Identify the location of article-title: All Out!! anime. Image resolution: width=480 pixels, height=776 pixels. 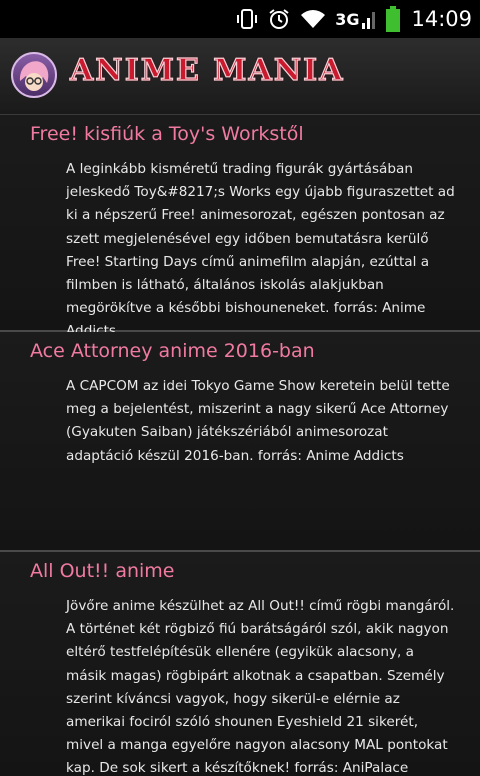
(102, 571).